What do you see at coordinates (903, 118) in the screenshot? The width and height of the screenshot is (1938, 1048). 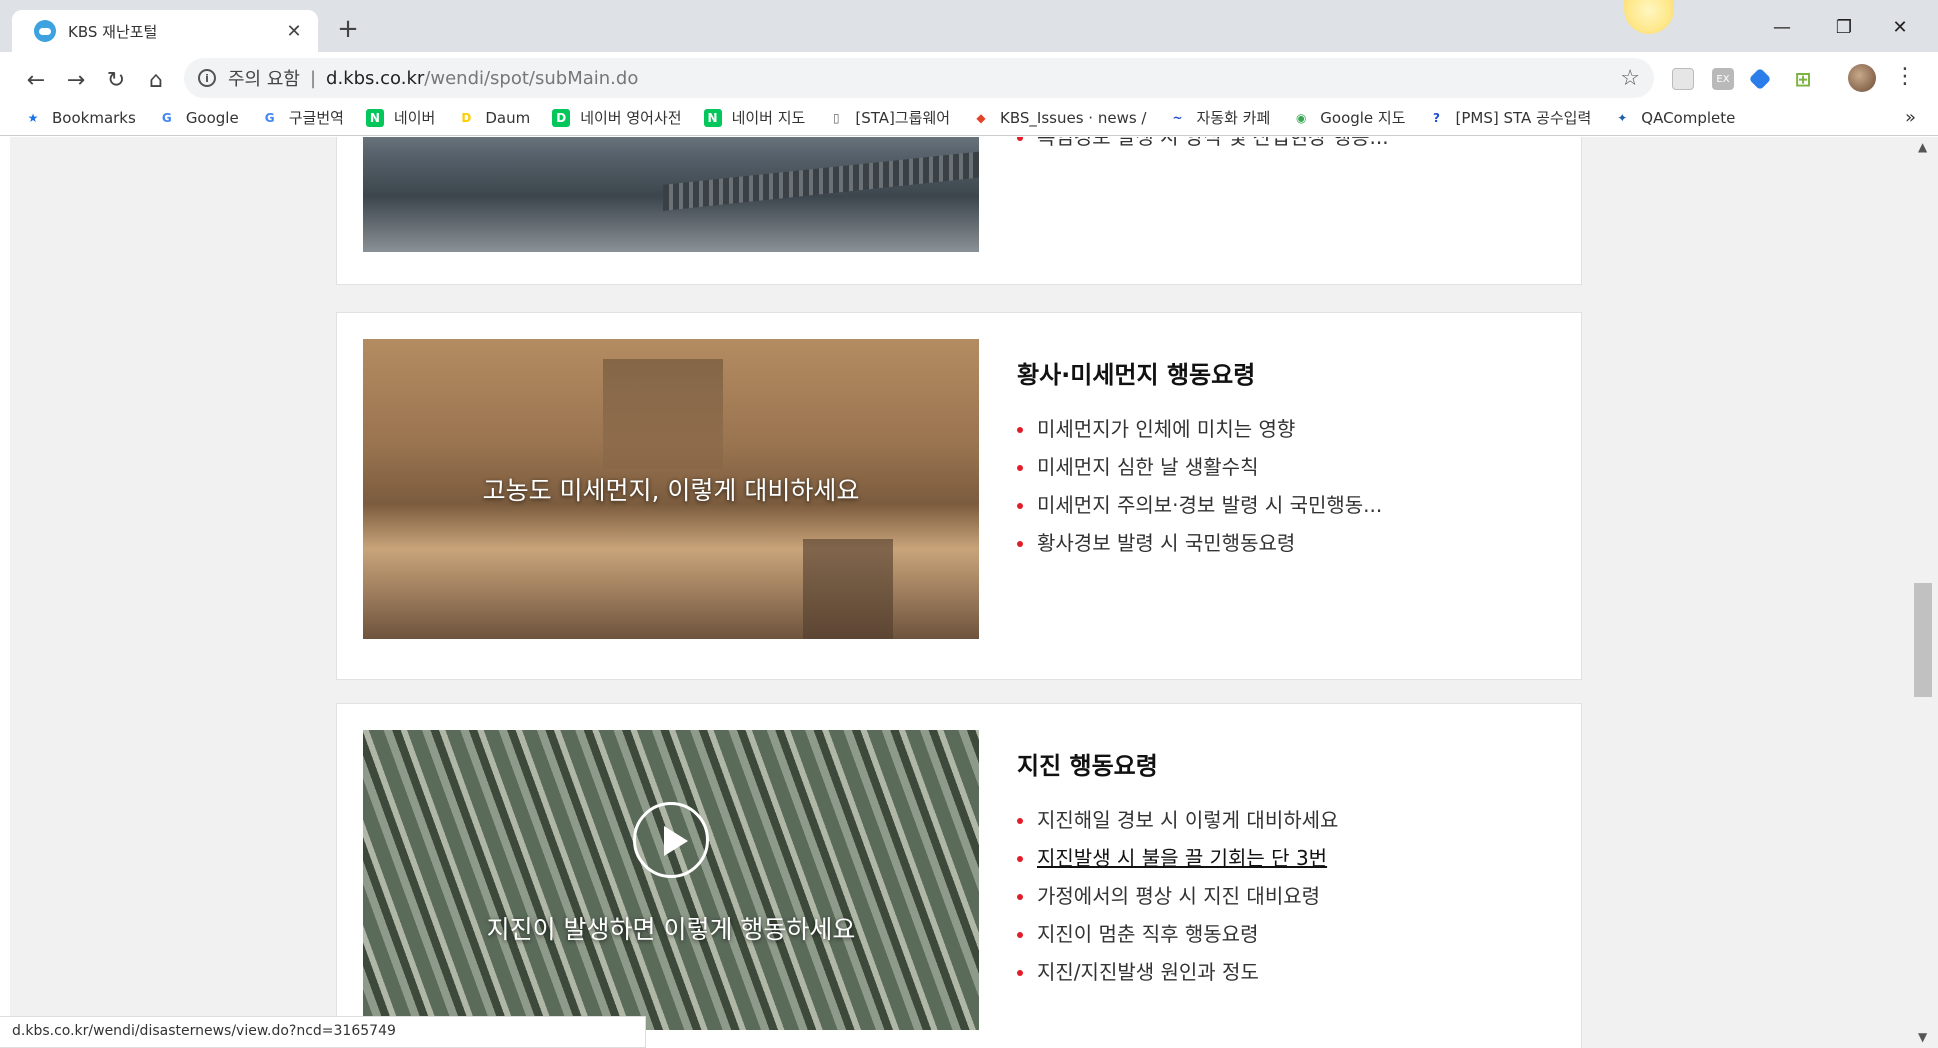 I see `bookmark-label: [STA]그룹웨어` at bounding box center [903, 118].